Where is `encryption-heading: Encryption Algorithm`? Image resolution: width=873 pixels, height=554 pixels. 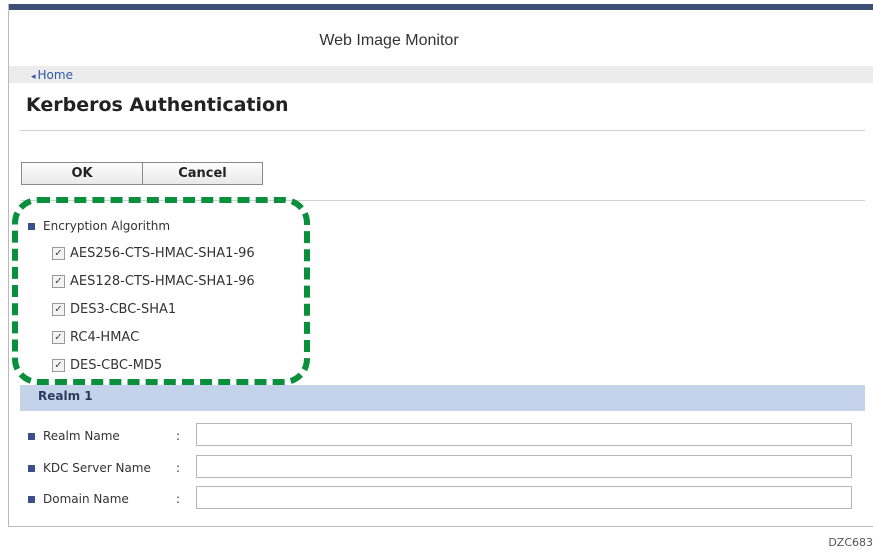
encryption-heading: Encryption Algorithm is located at coordinates (99, 226).